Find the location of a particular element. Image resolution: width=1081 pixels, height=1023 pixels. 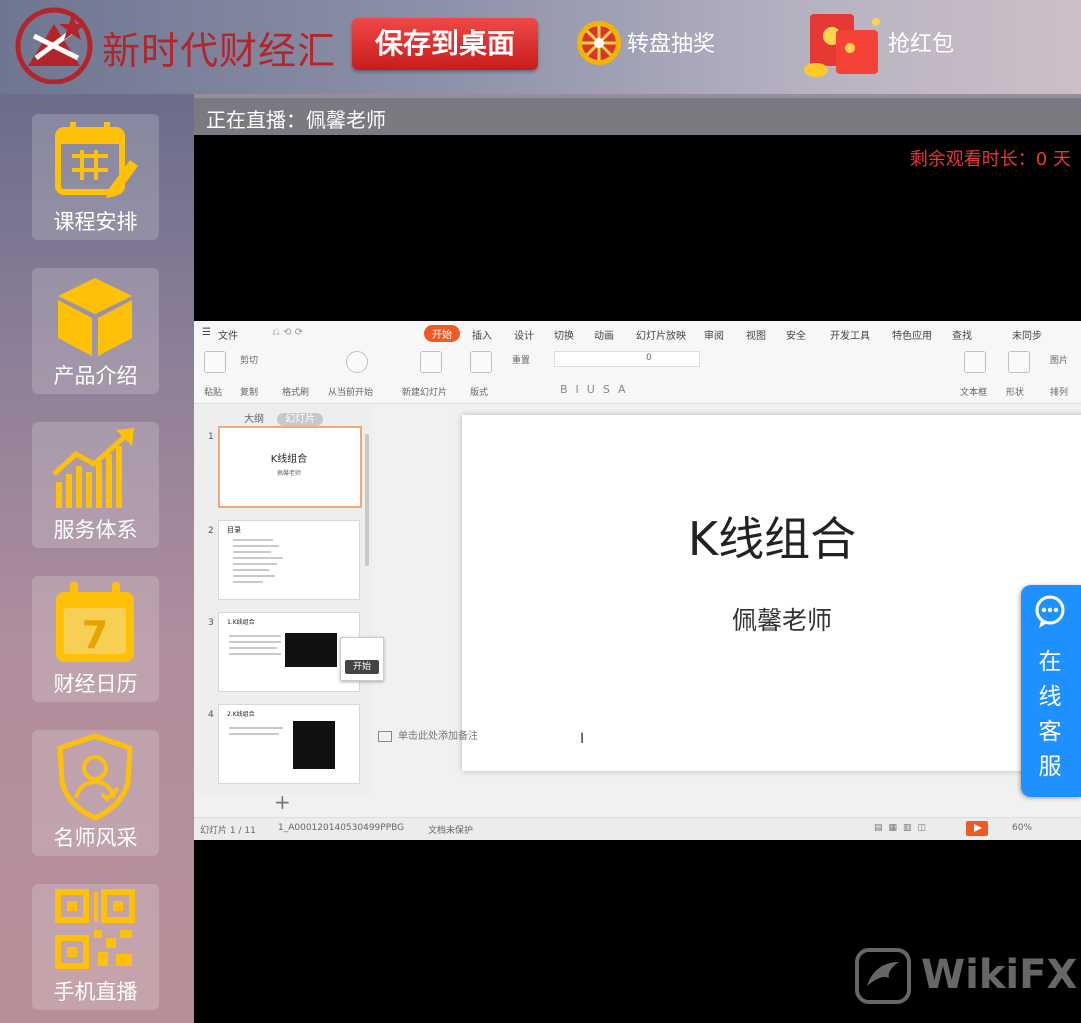

slide-thumbnail: 目录 is located at coordinates (289, 560).